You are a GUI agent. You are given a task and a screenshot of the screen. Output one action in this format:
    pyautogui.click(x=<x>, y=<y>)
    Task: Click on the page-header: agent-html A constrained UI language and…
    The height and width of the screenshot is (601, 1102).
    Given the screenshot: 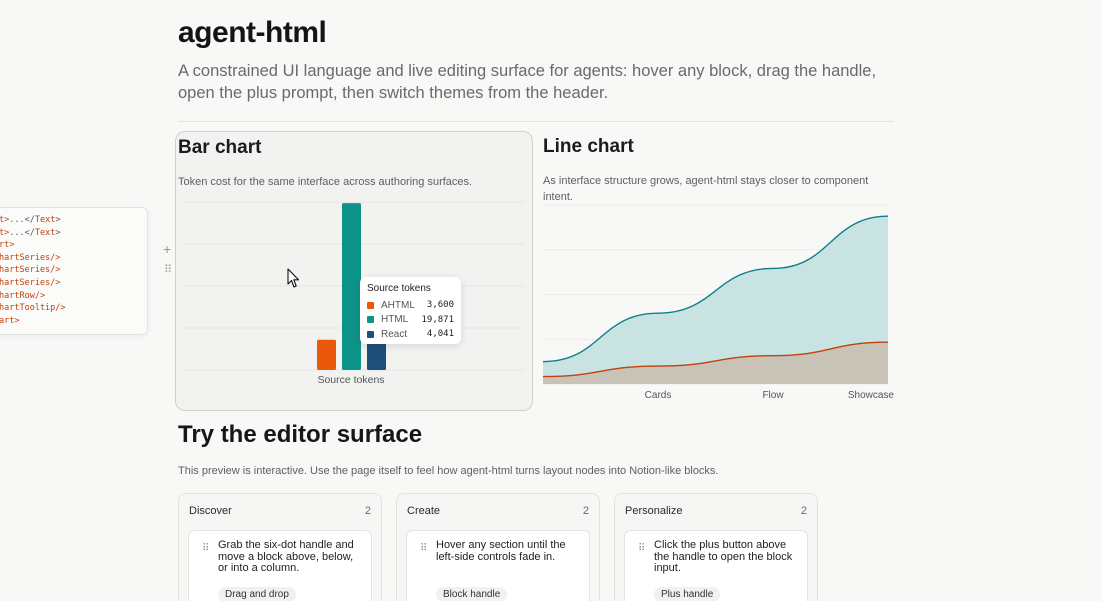 What is the action you would take?
    pyautogui.click(x=536, y=60)
    